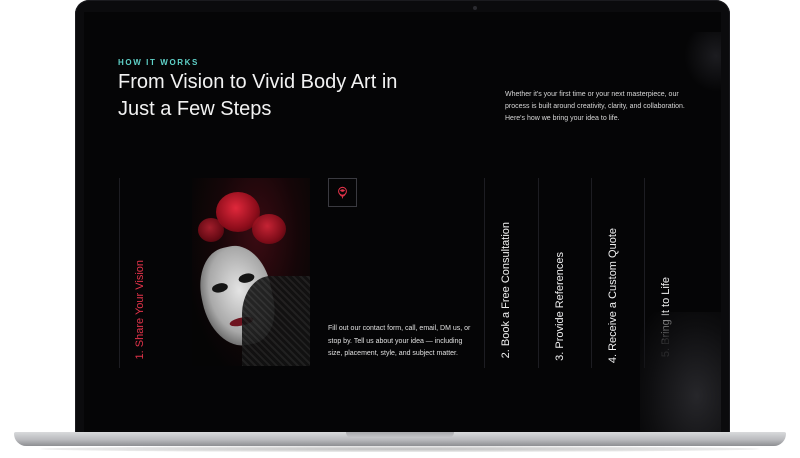  What do you see at coordinates (158, 62) in the screenshot?
I see `section-eyebrow: HOW IT WORKS` at bounding box center [158, 62].